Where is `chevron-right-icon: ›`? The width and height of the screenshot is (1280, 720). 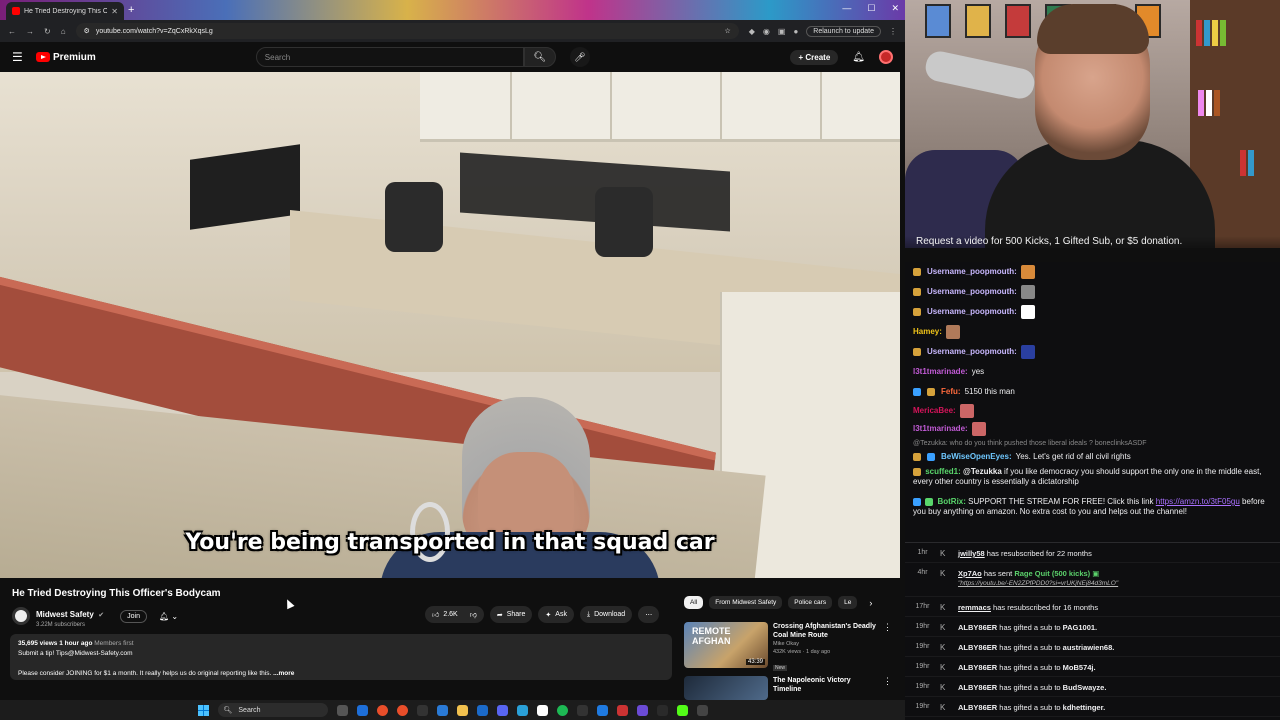 chevron-right-icon: › is located at coordinates (870, 603).